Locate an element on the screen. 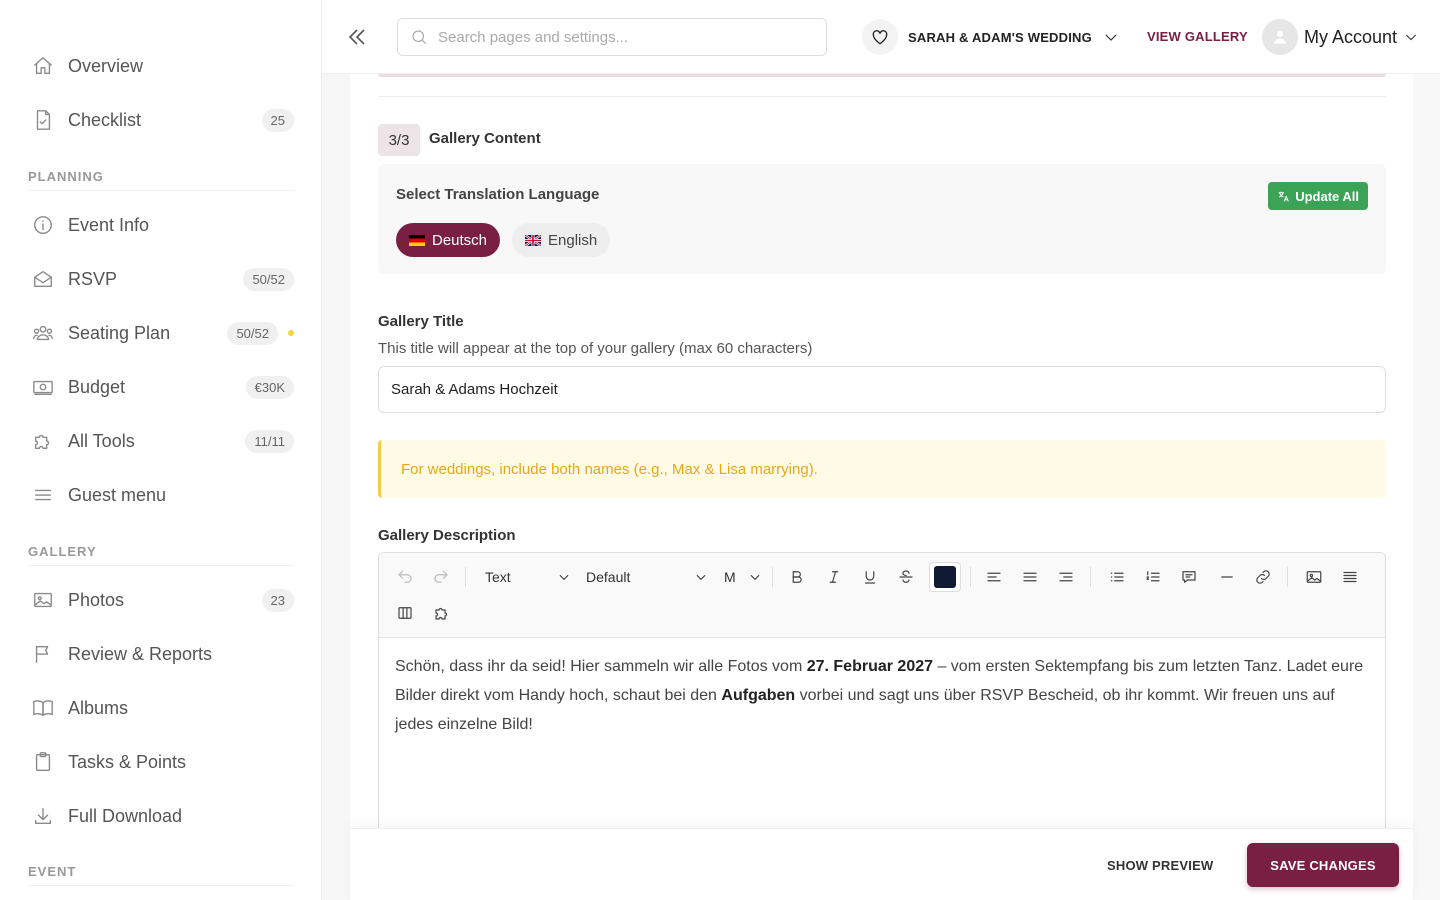 The image size is (1440, 900). align-left-button is located at coordinates (994, 577).